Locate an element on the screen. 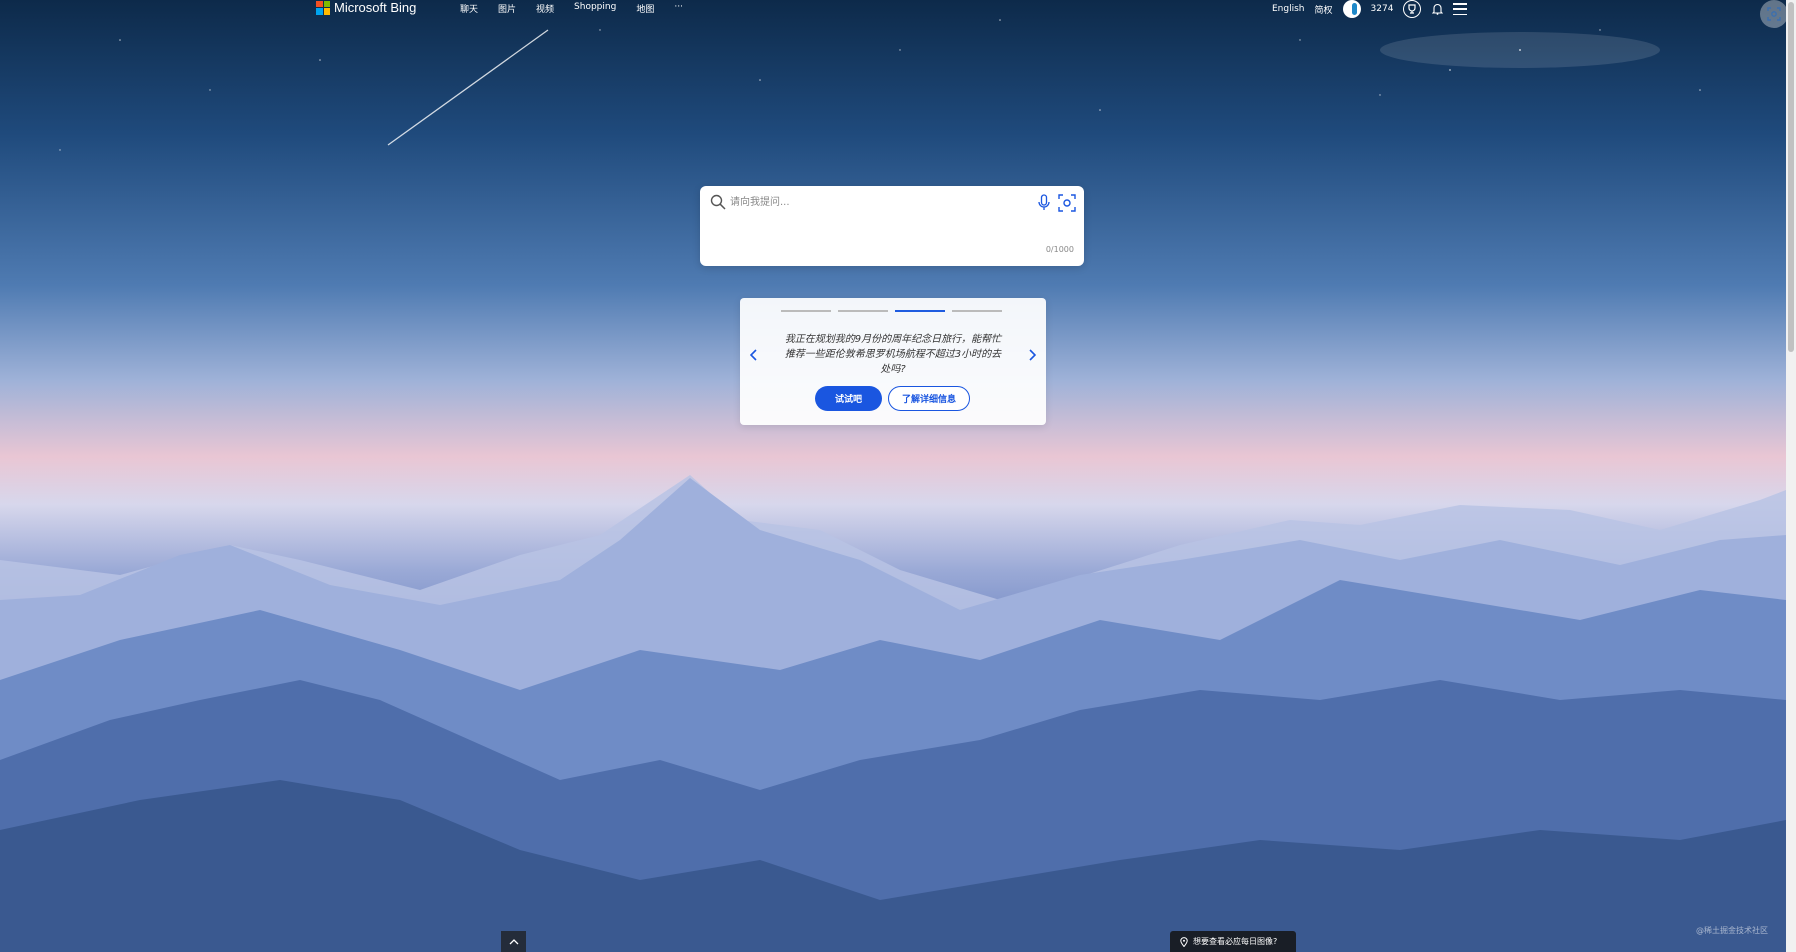 This screenshot has width=1796, height=952. chevron-right-icon is located at coordinates (1032, 355).